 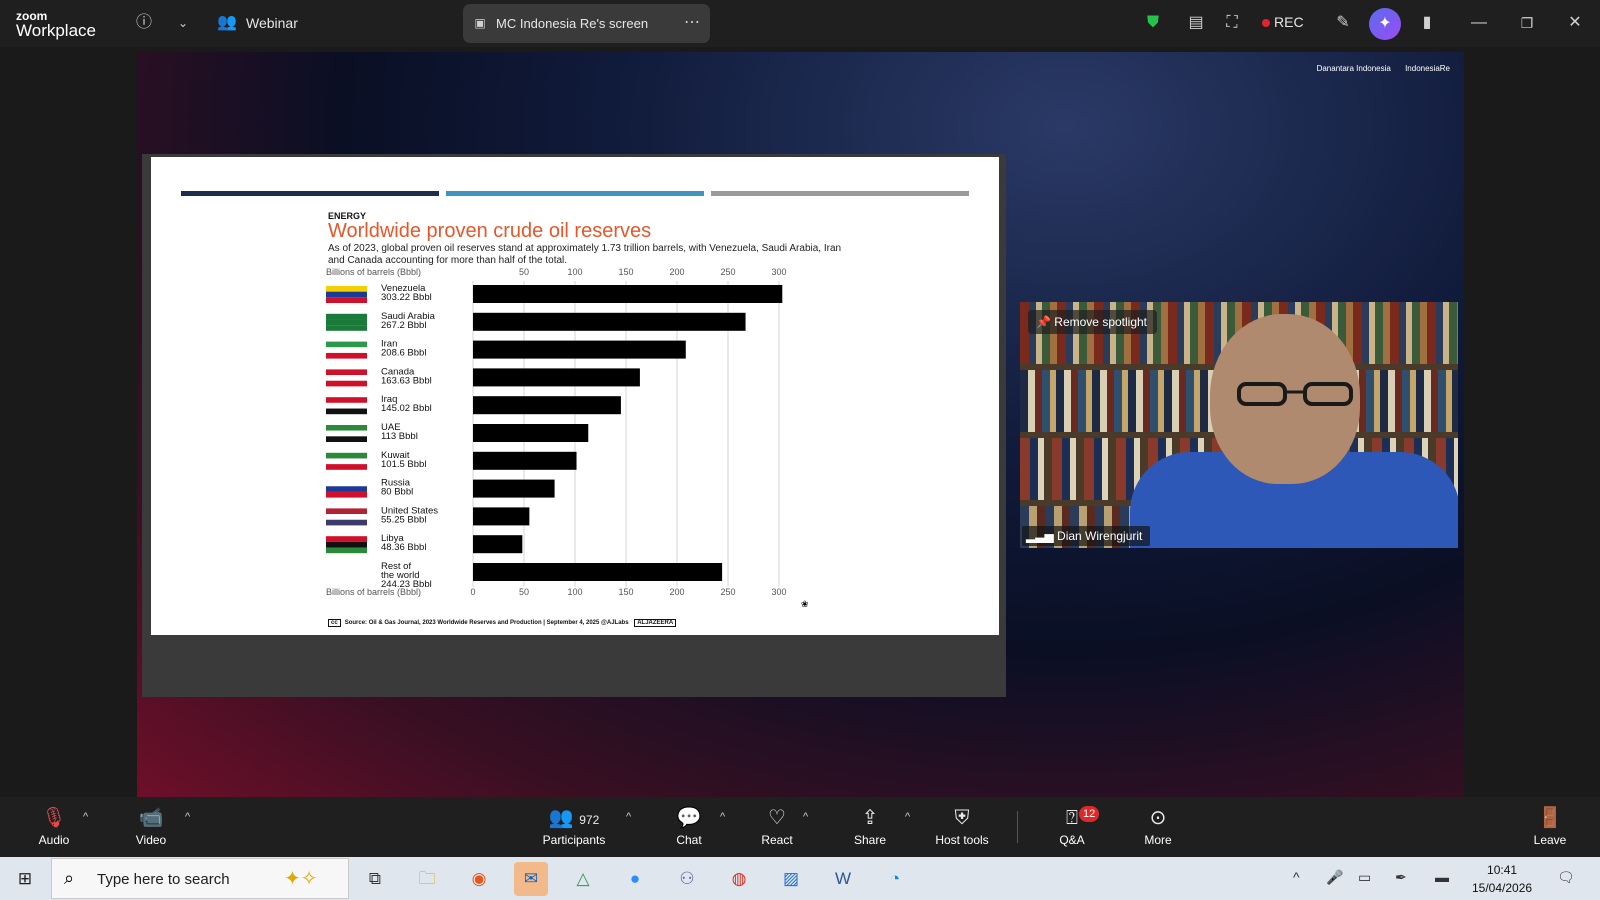 What do you see at coordinates (727, 272) in the screenshot?
I see `top-tick-label: 250` at bounding box center [727, 272].